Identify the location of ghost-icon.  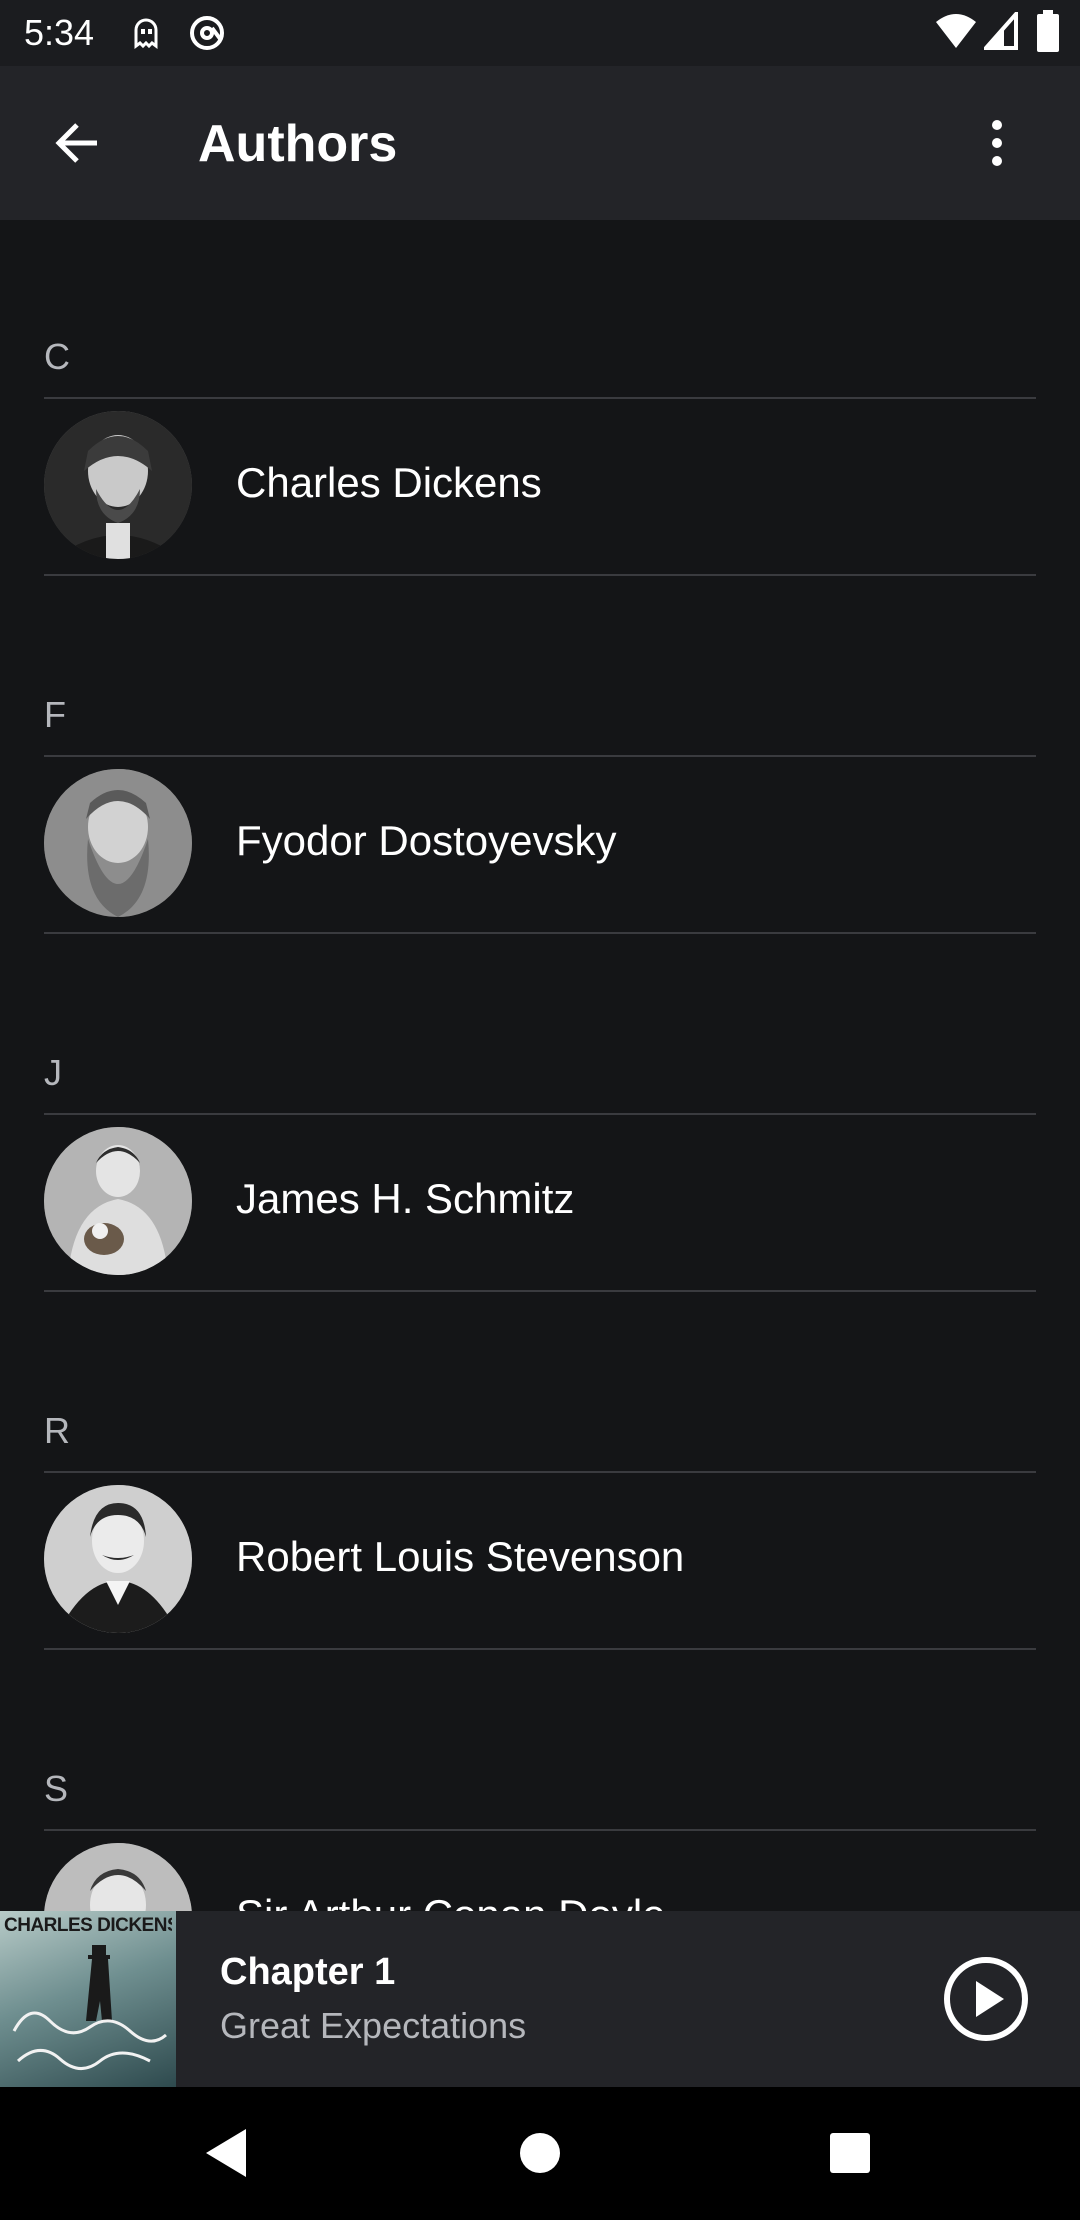
(146, 34).